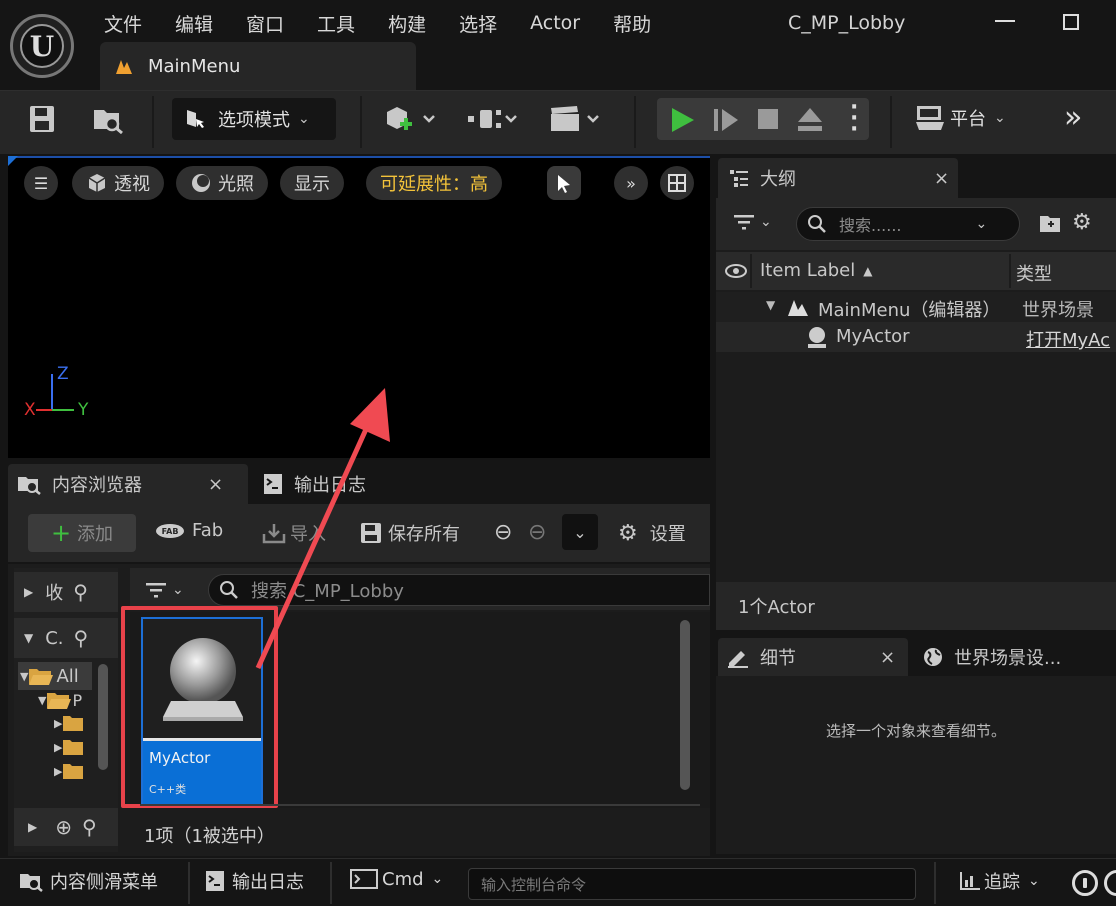  I want to click on browse-folder-icon, so click(108, 119).